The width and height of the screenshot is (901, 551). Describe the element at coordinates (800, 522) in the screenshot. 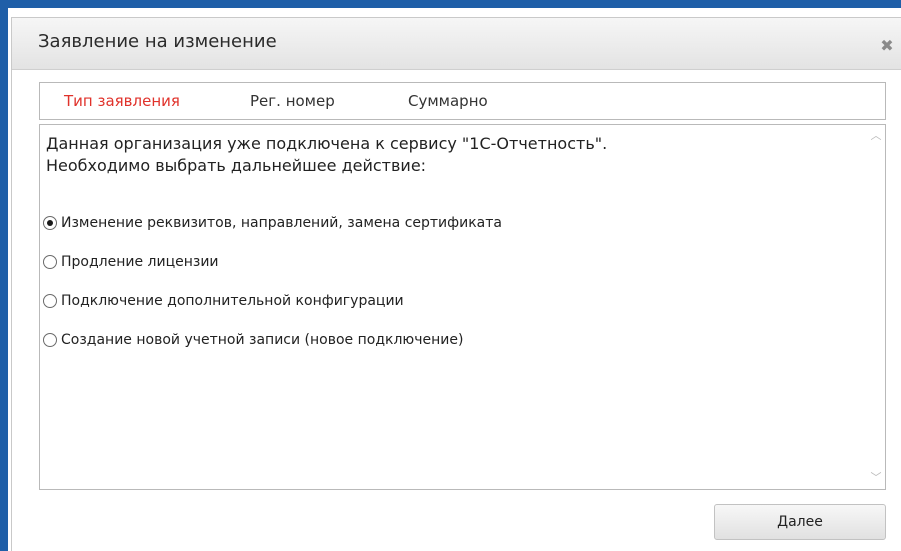

I see `next-button: Далее` at that location.